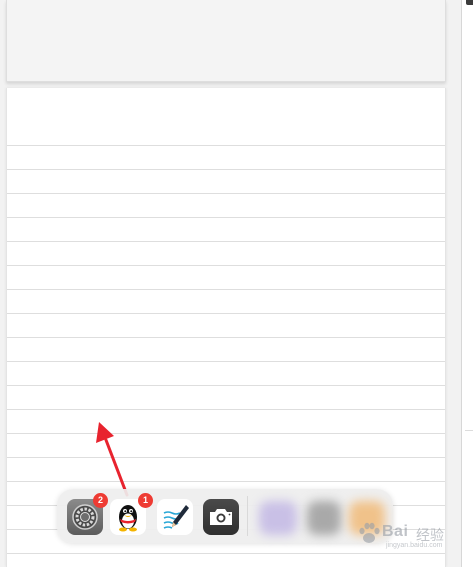 This screenshot has height=567, width=473. I want to click on paw-logo-icon, so click(369, 532).